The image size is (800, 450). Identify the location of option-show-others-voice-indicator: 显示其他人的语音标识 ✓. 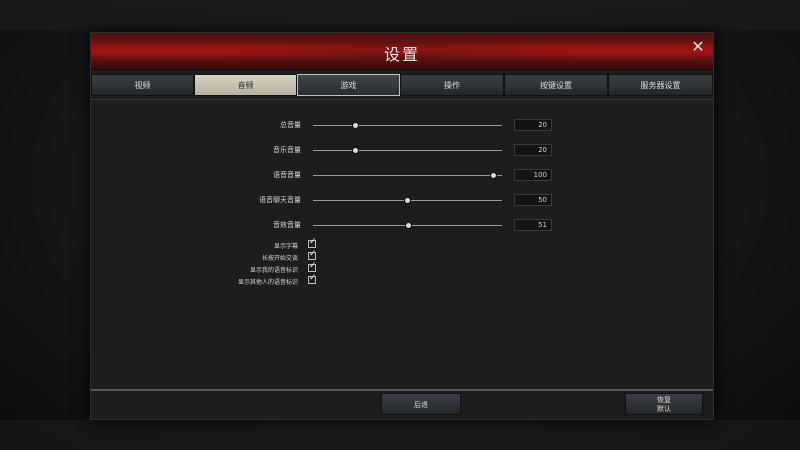
(402, 280).